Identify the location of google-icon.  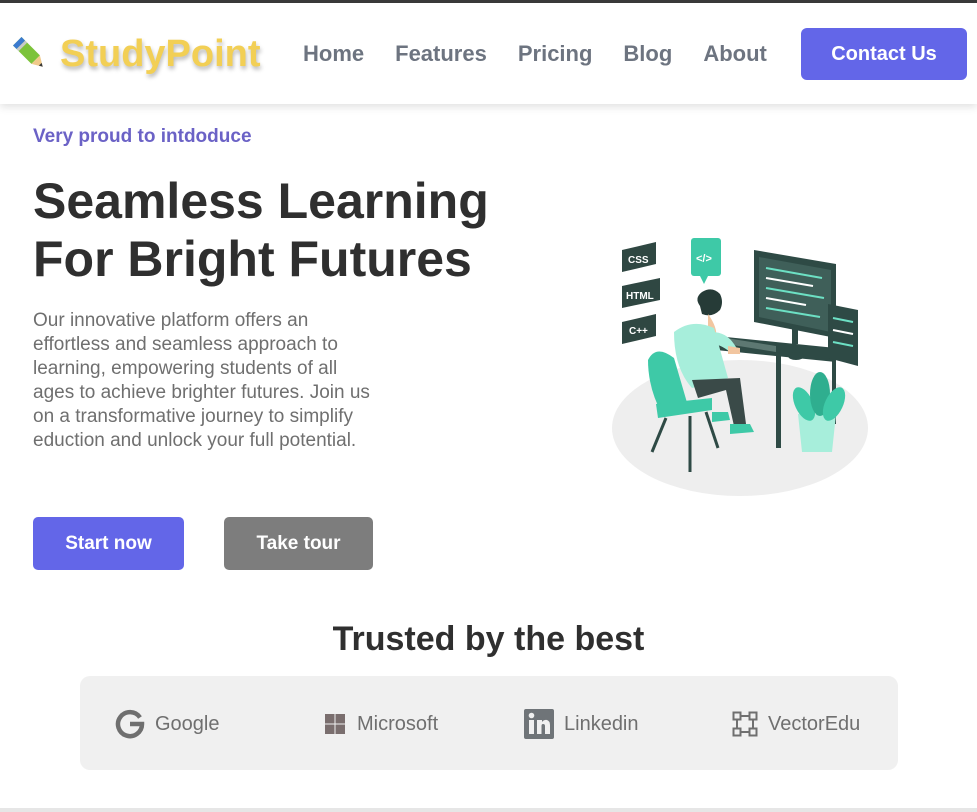
(130, 724).